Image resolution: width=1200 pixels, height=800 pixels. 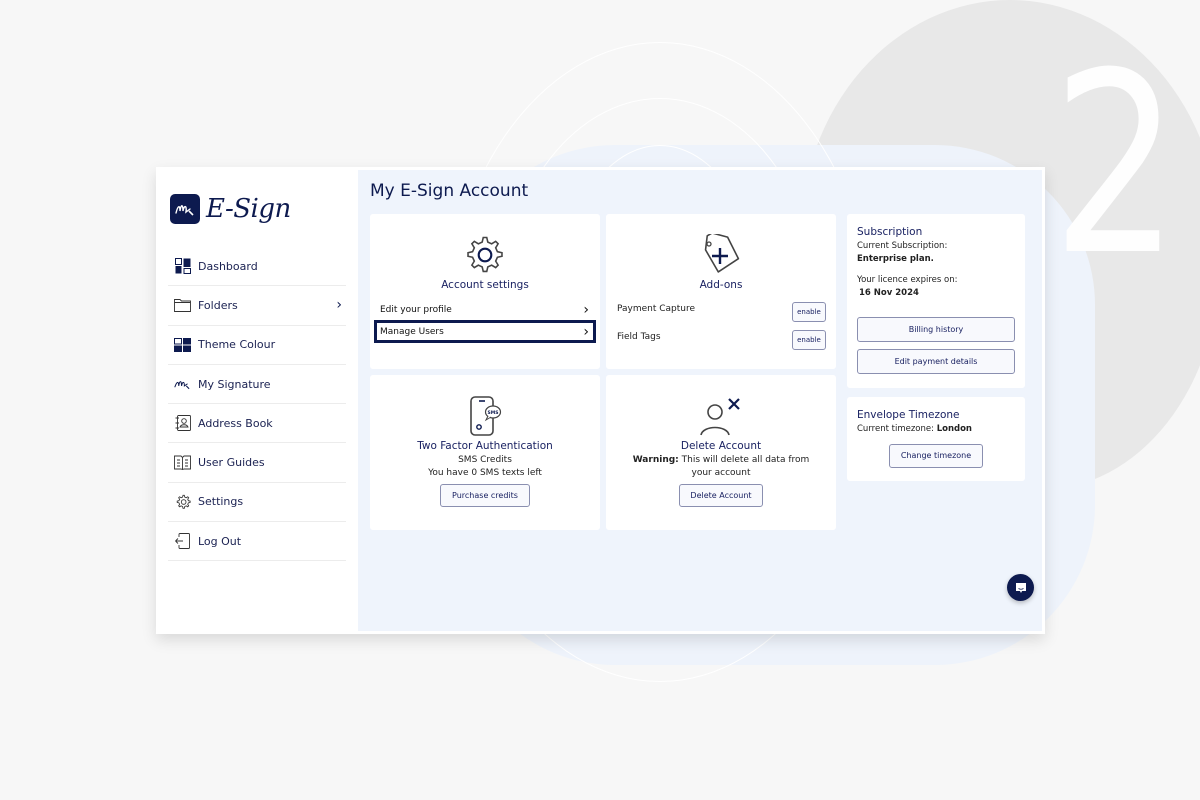 What do you see at coordinates (182, 344) in the screenshot?
I see `theme-colour-icon` at bounding box center [182, 344].